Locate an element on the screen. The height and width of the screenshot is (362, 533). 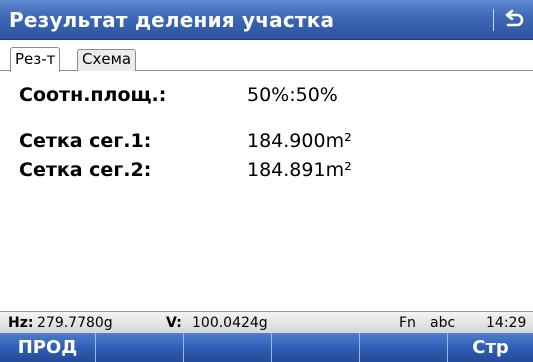
softkey-continue: ПРОД is located at coordinates (48, 347).